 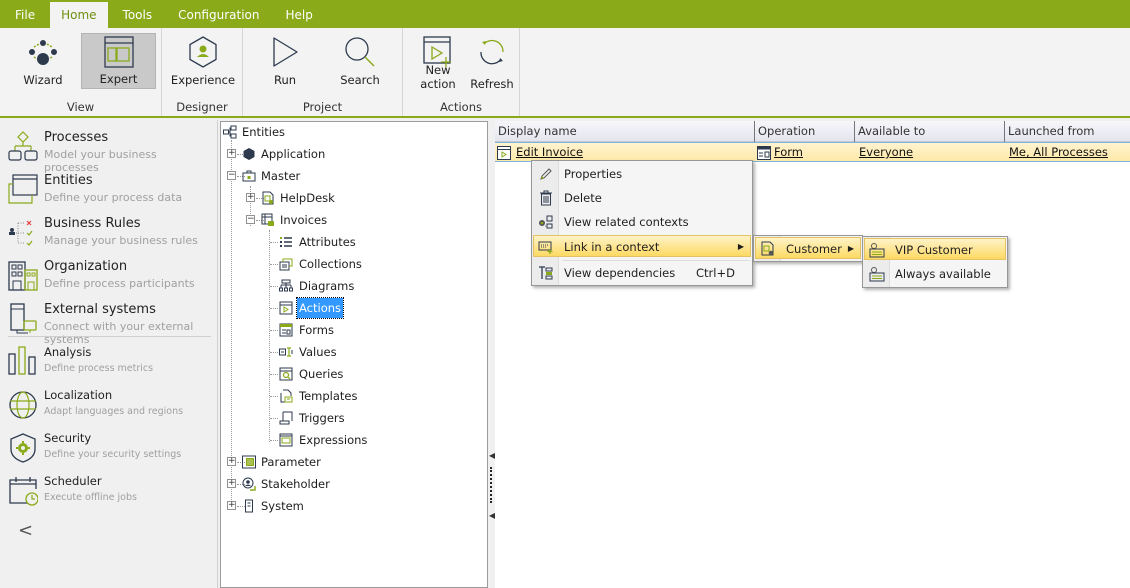 What do you see at coordinates (546, 273) in the screenshot?
I see `dependencies-icon` at bounding box center [546, 273].